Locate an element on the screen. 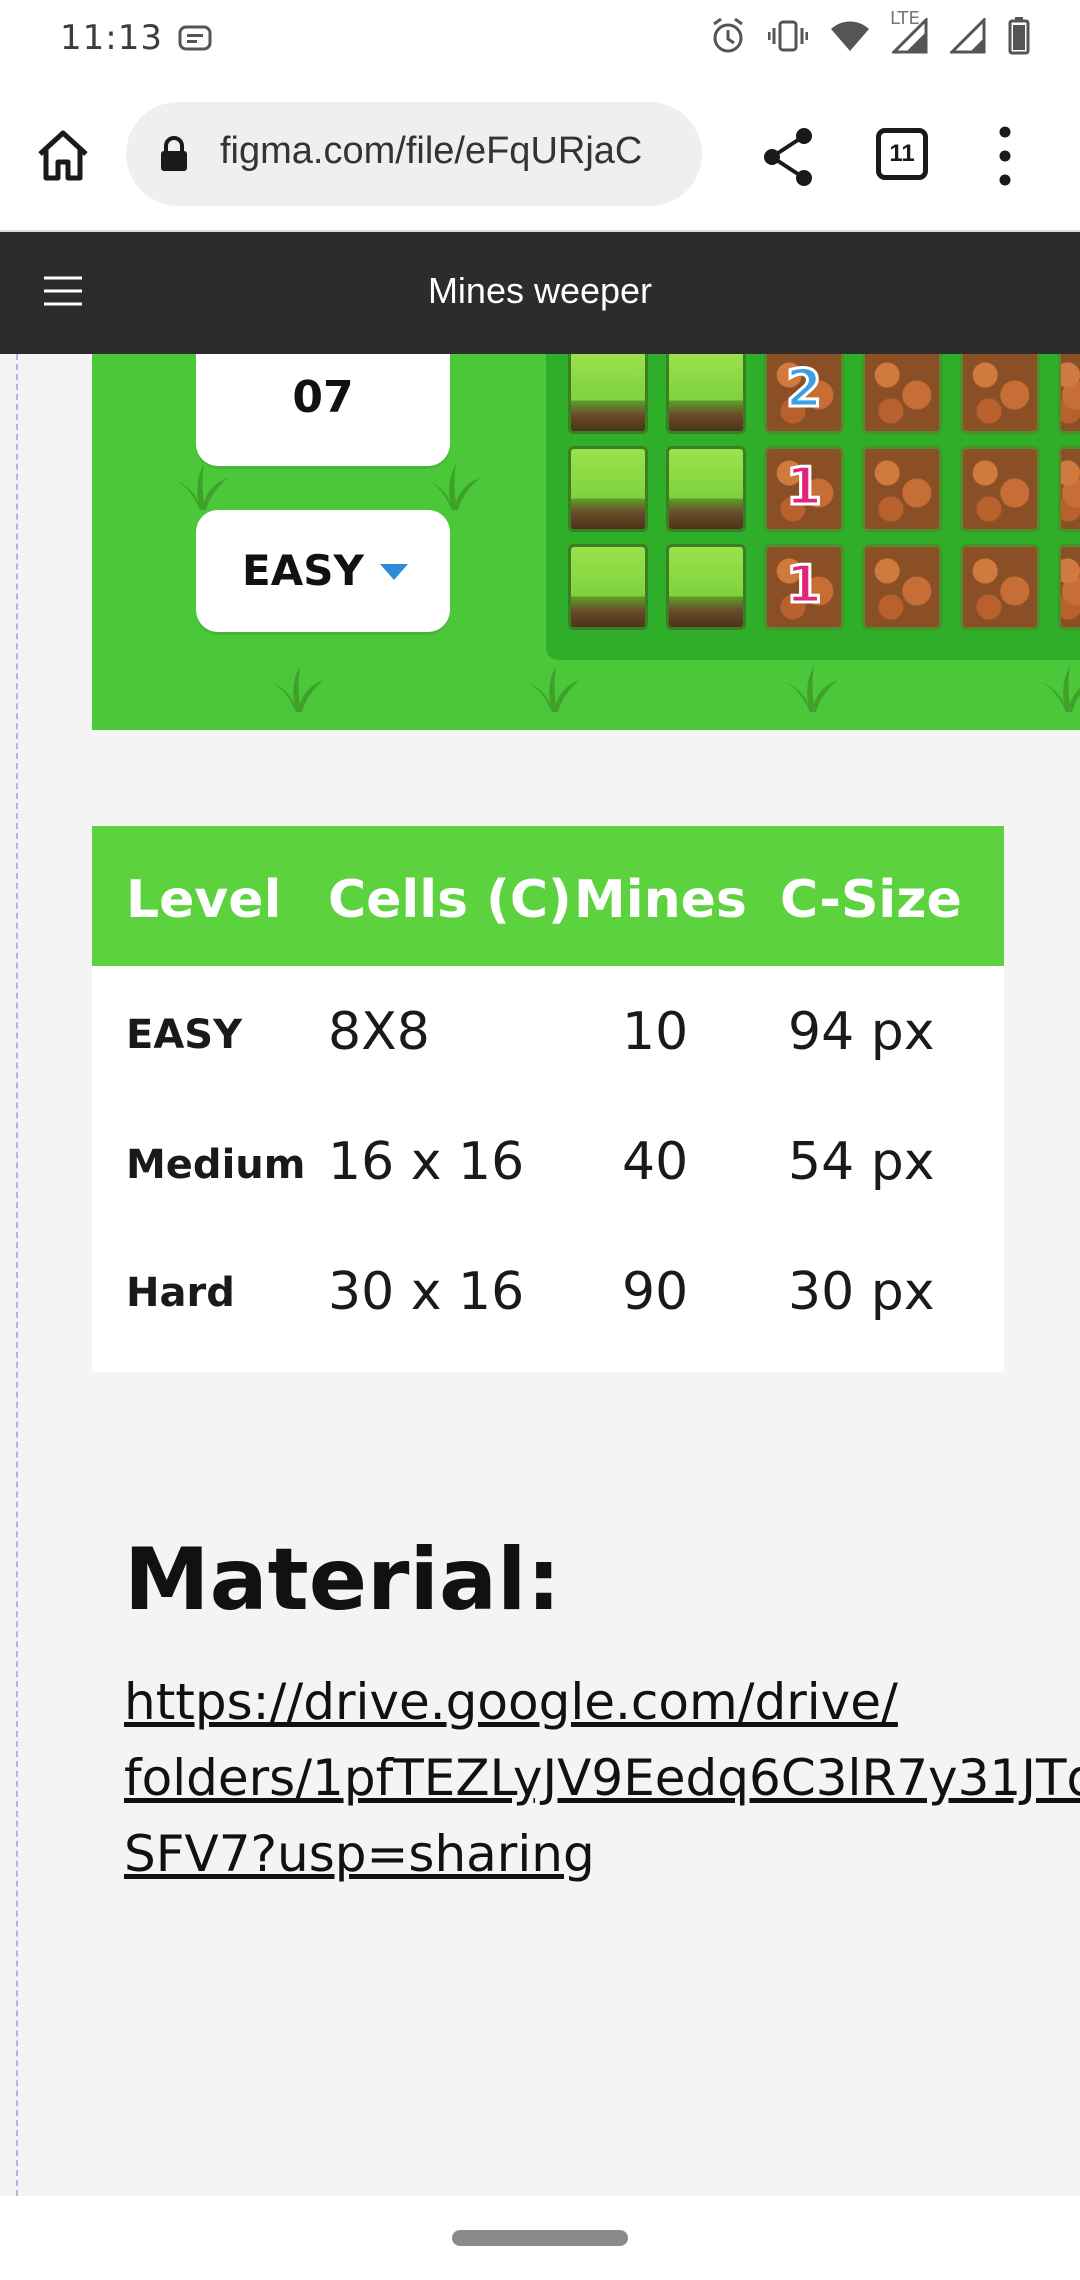  url-text: figma.com/file/eFqURjaC is located at coordinates (431, 151).